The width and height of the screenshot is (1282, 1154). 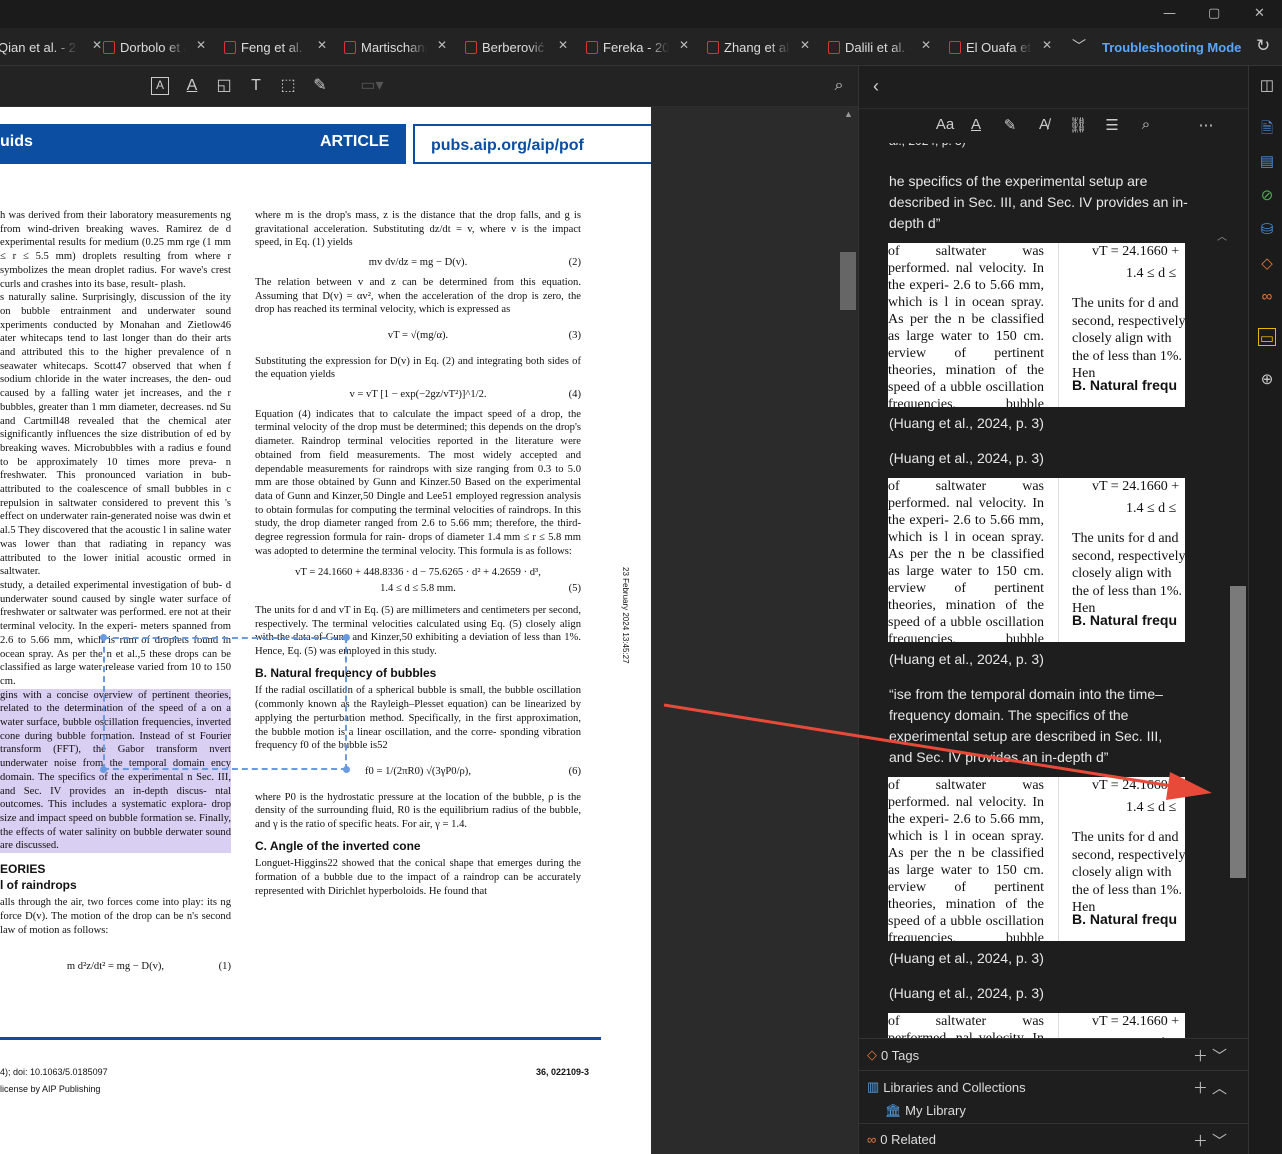 I want to click on back-icon: ‹, so click(x=876, y=86).